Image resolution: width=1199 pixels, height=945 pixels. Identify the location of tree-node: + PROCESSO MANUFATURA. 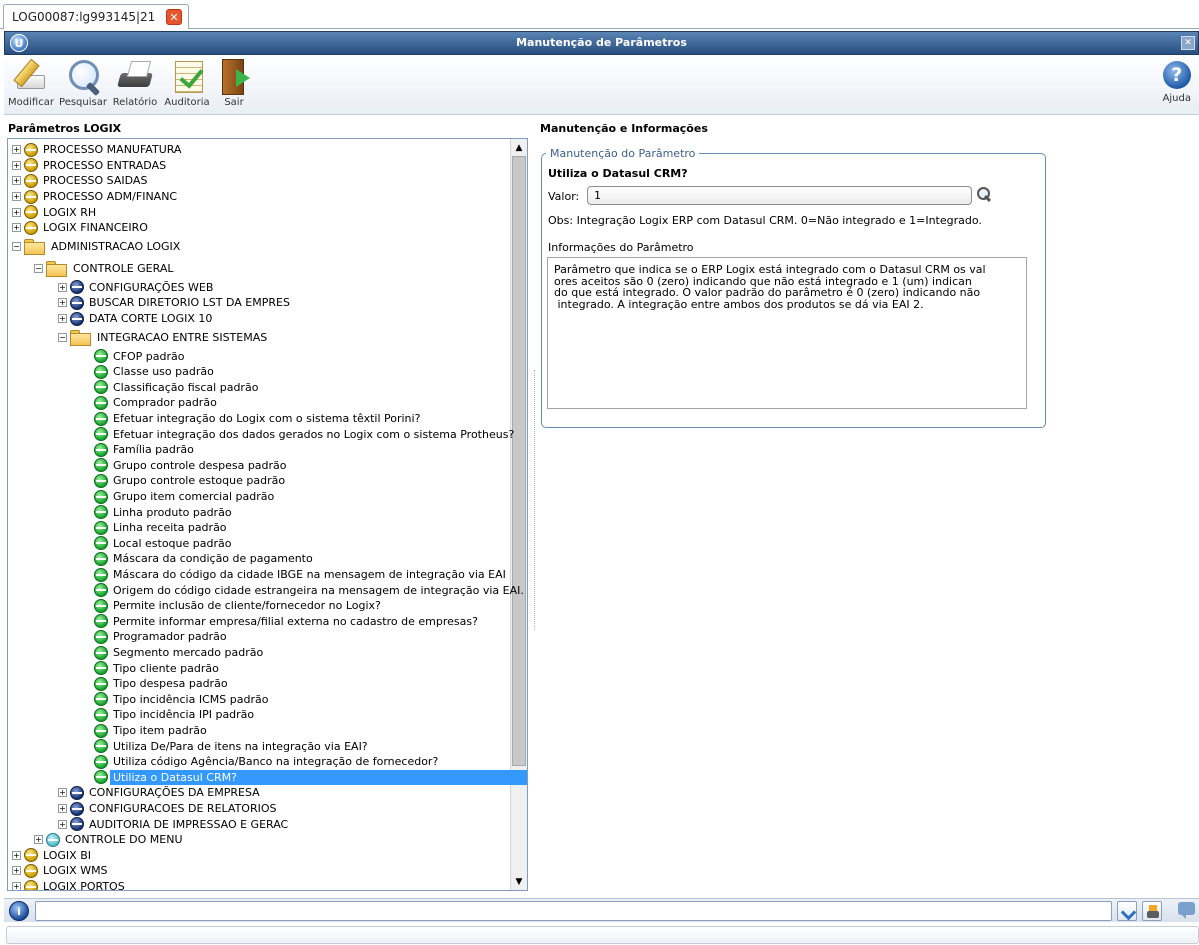
(98, 150).